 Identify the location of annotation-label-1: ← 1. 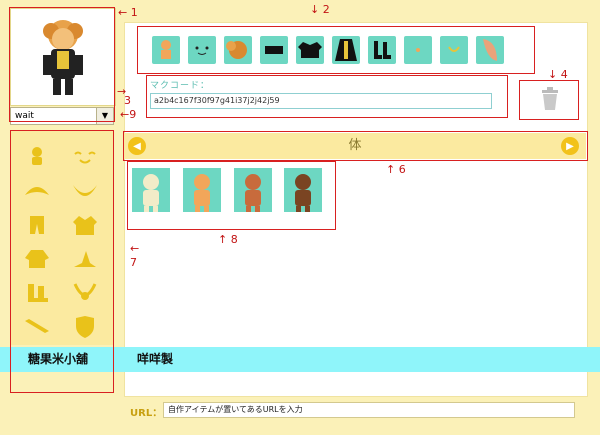
(128, 12).